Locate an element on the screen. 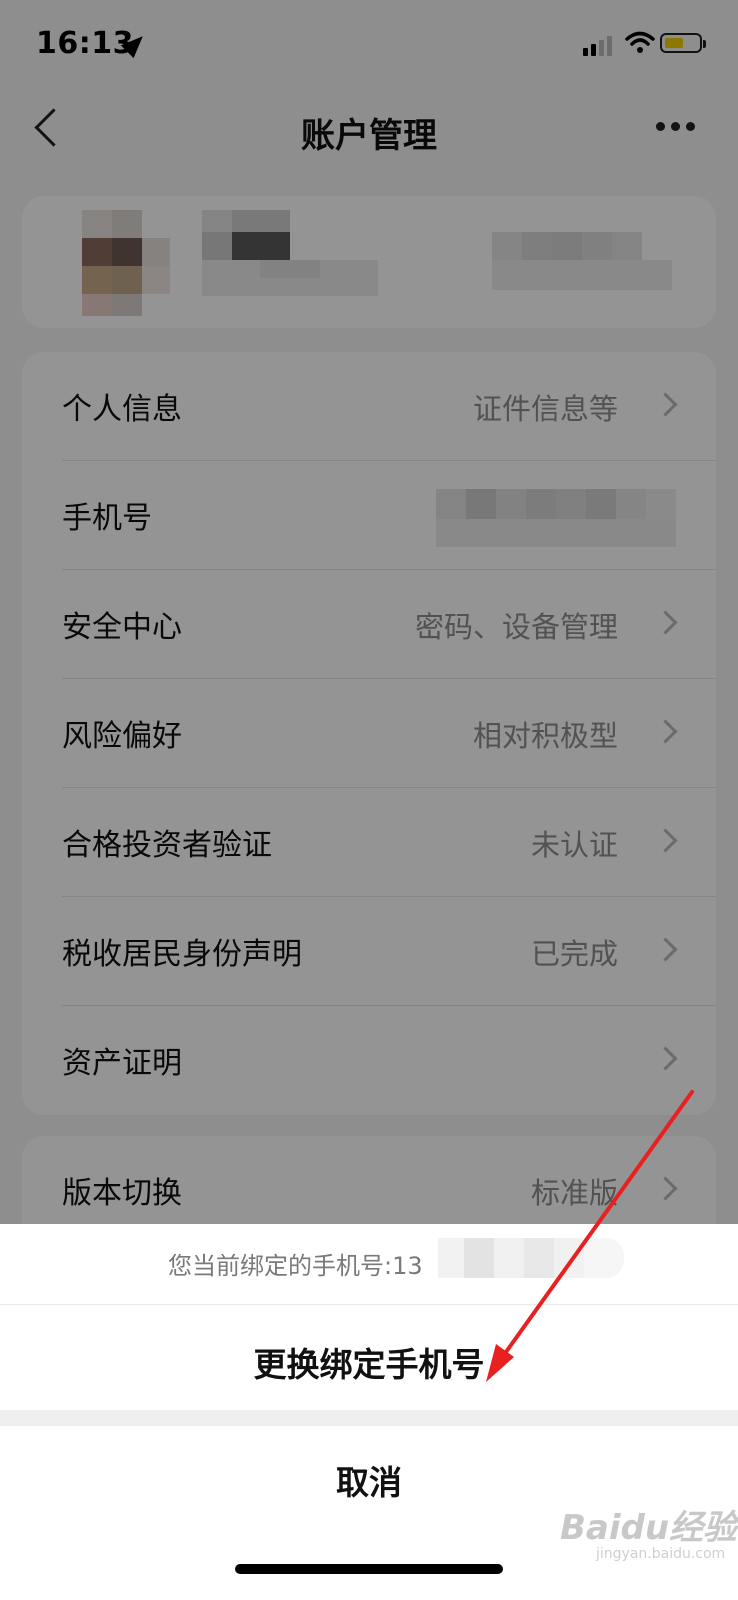 This screenshot has height=1600, width=738. watermark-url: jingyan.baidu.com is located at coordinates (661, 1554).